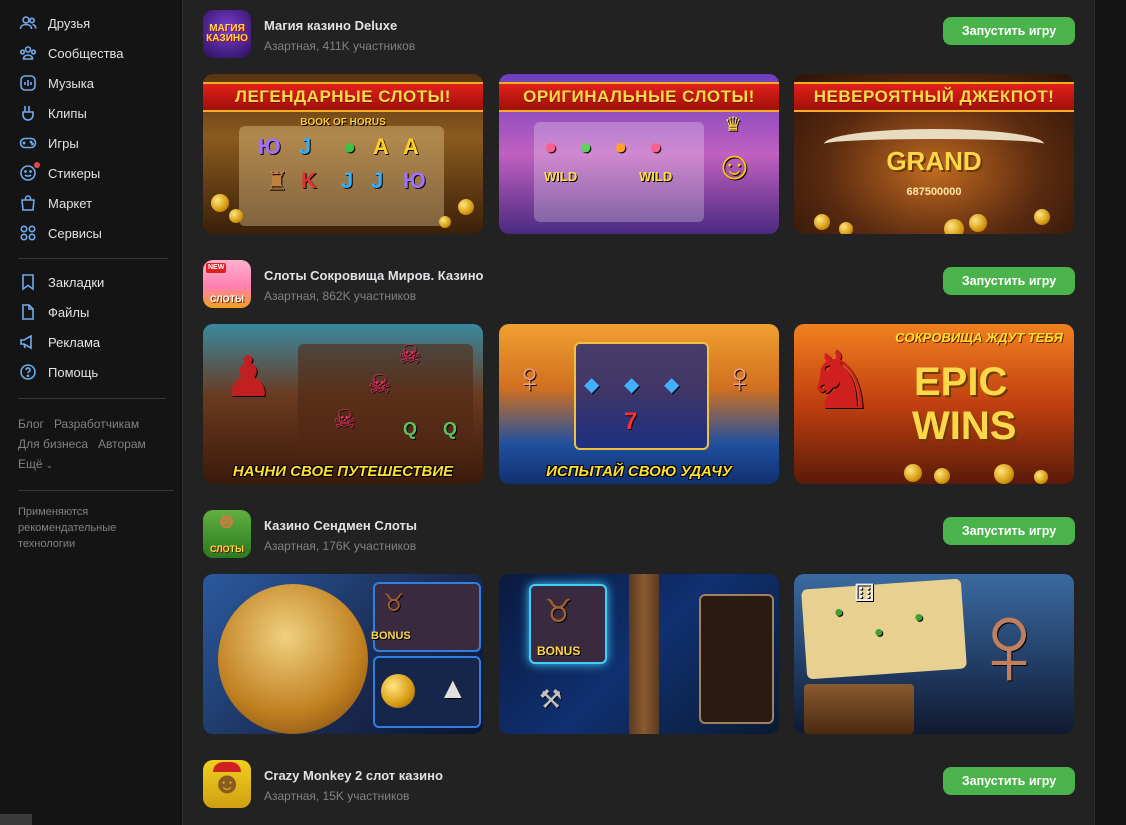 Image resolution: width=1126 pixels, height=825 pixels. I want to click on footer-link-blog: Блог, so click(31, 424).